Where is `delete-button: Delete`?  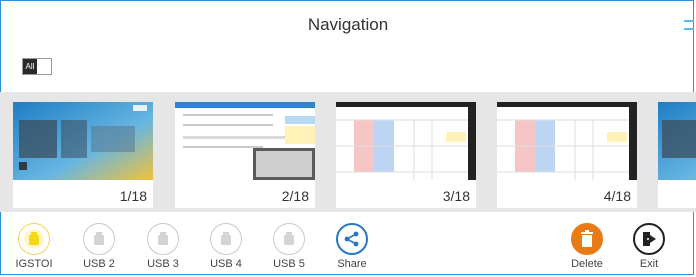 delete-button: Delete is located at coordinates (587, 246).